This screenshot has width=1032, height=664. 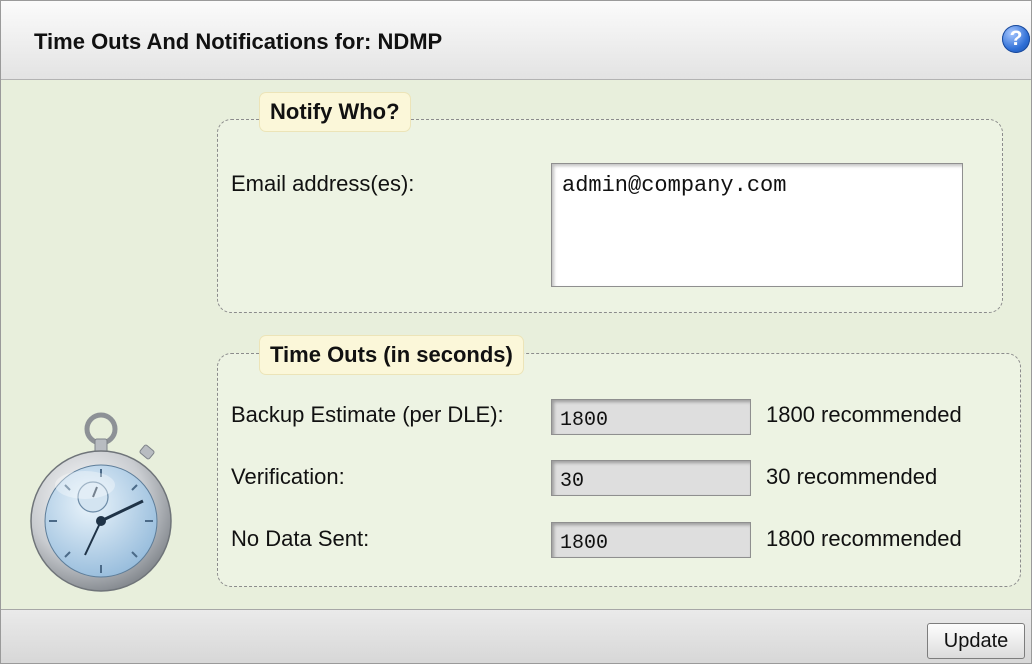 I want to click on timeouts-legend: Time Outs (in seconds), so click(x=391, y=355).